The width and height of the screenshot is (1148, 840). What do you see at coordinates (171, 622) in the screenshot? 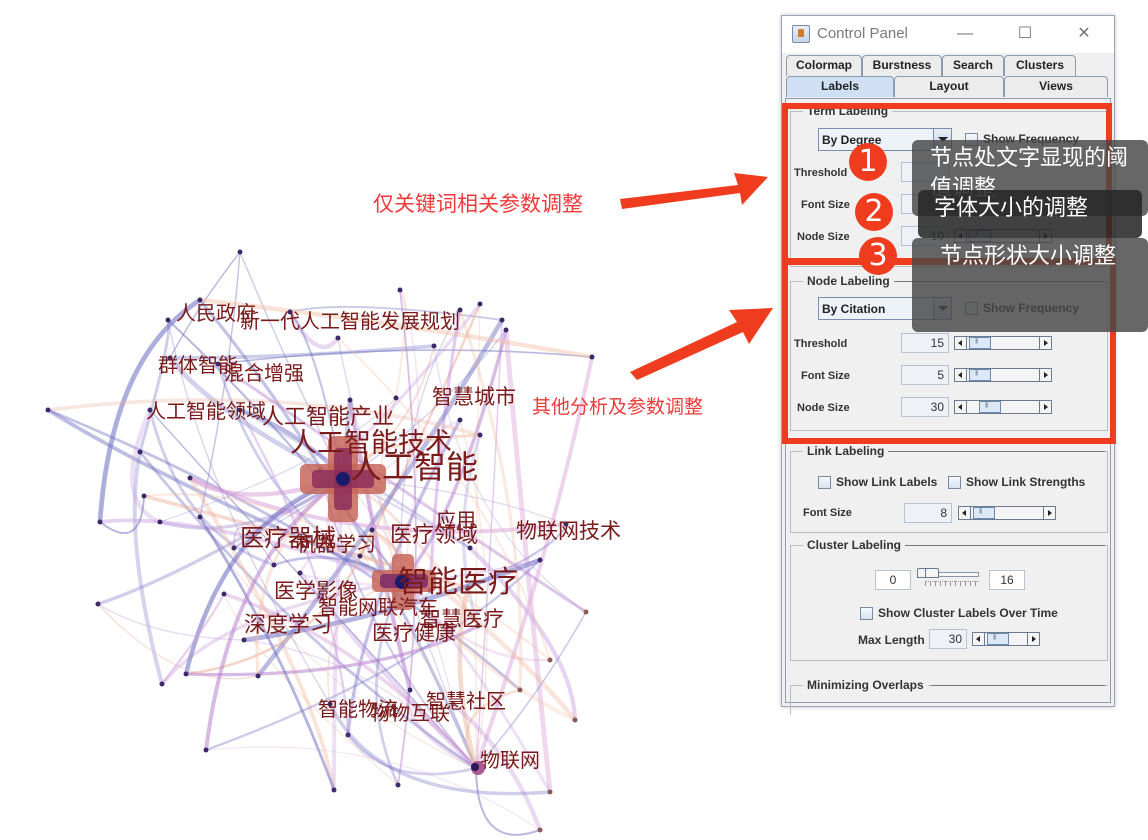
I see `network-edge` at bounding box center [171, 622].